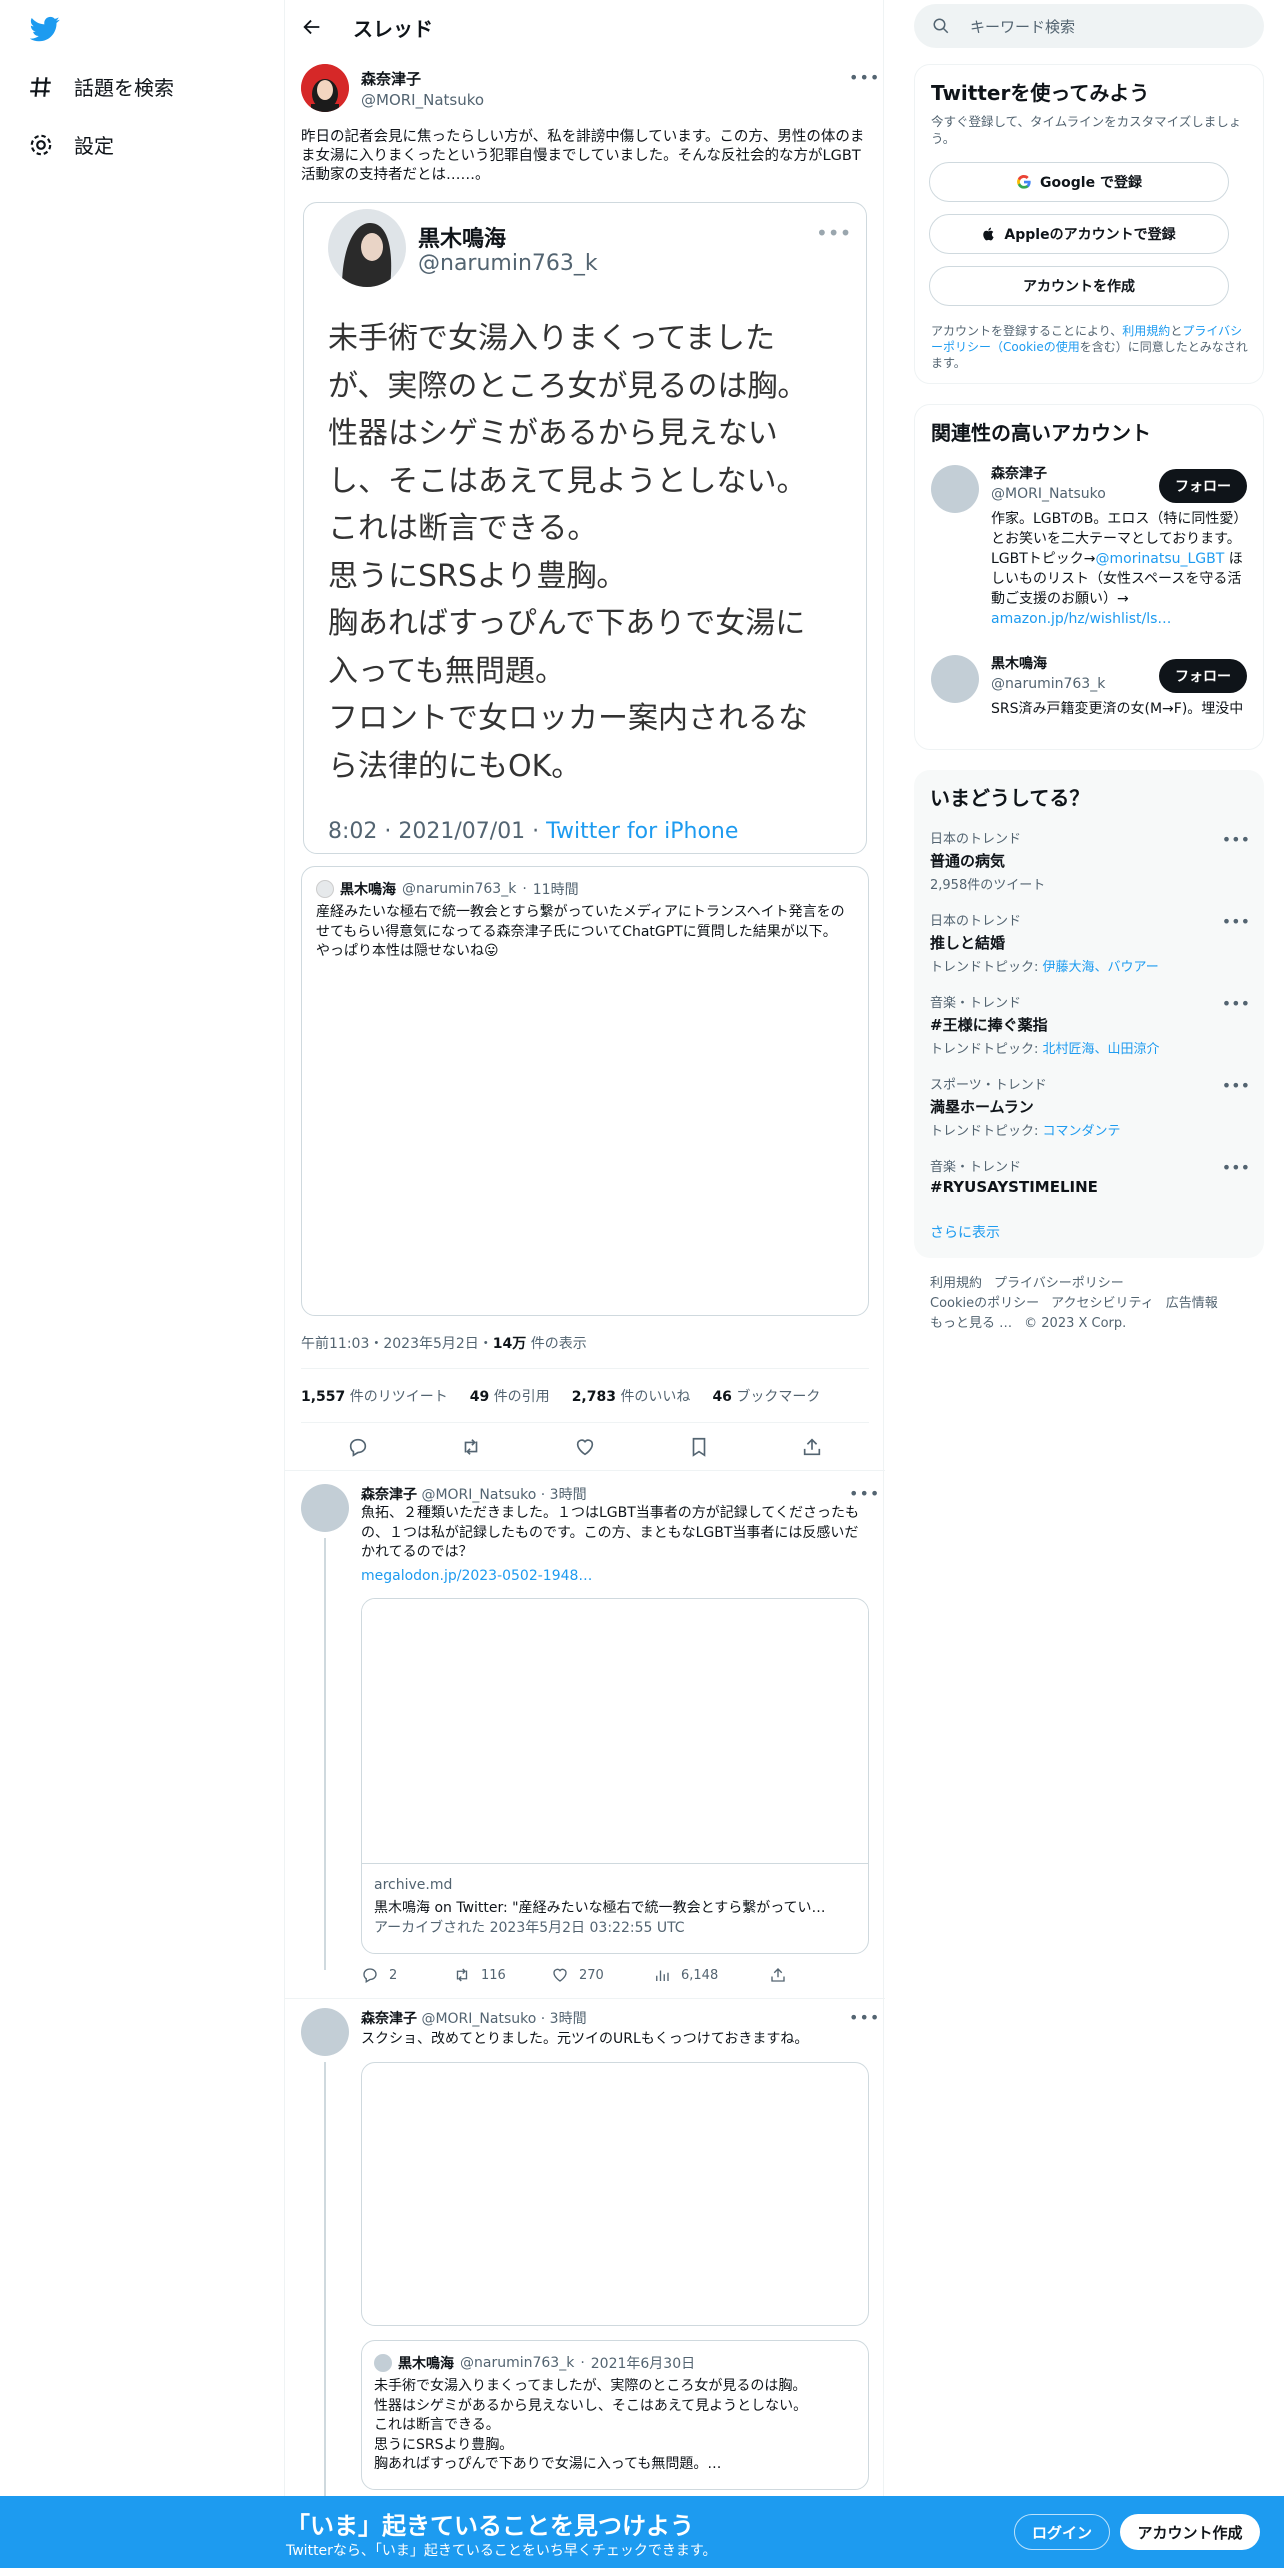 This screenshot has width=1284, height=2568. Describe the element at coordinates (551, 338) in the screenshot. I see `embed-line: 未手術で女湯入りまくってました` at that location.